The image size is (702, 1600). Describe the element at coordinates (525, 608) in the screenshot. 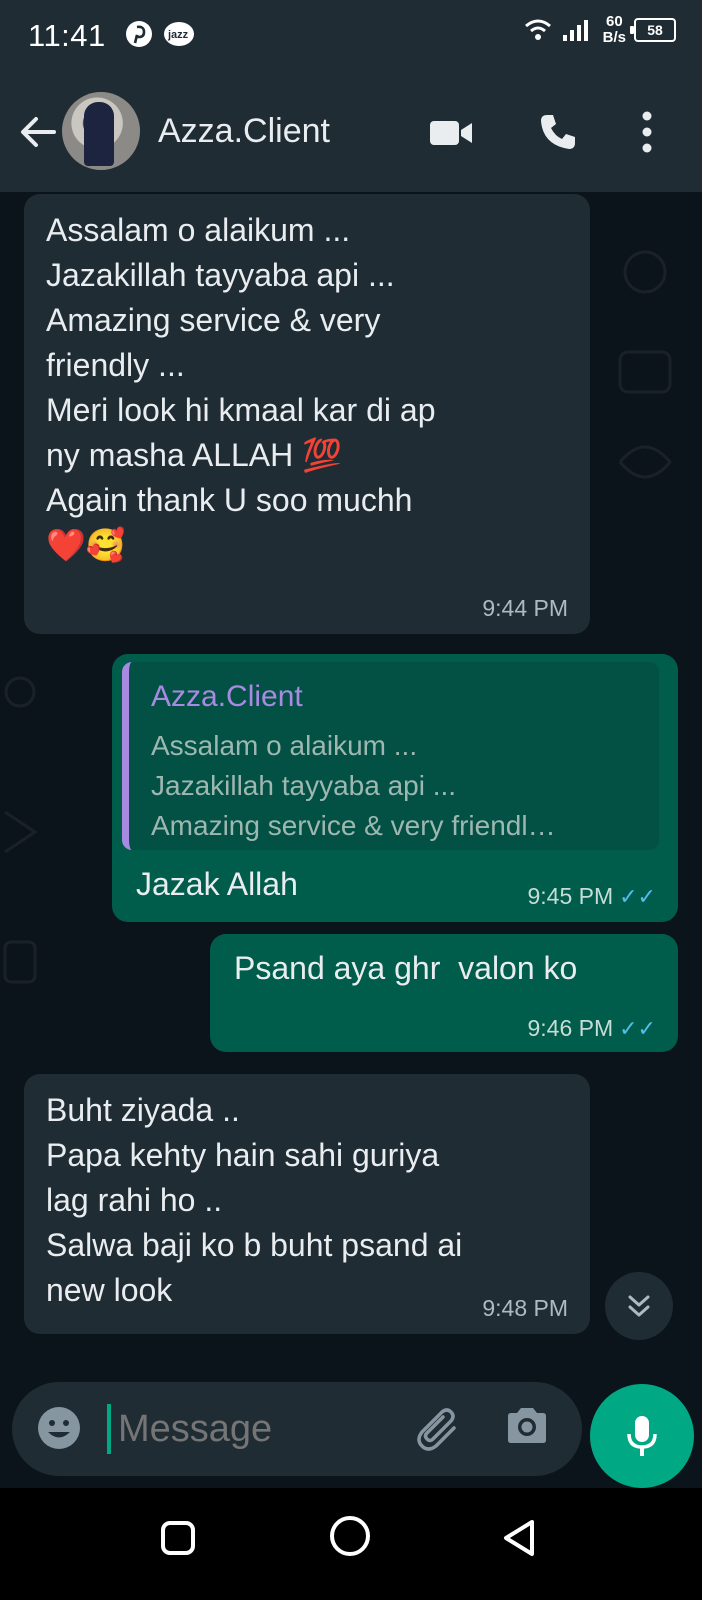

I see `message-time: 9:44 PM` at that location.